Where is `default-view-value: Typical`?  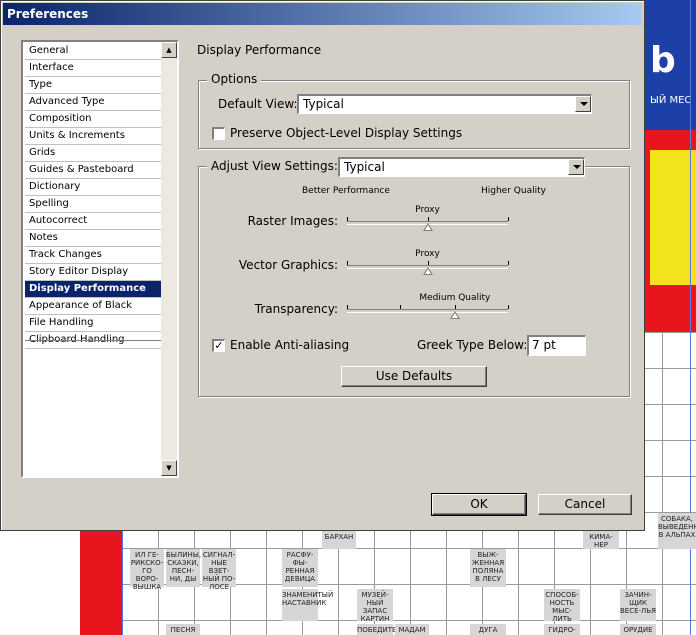
default-view-value: Typical is located at coordinates (323, 104).